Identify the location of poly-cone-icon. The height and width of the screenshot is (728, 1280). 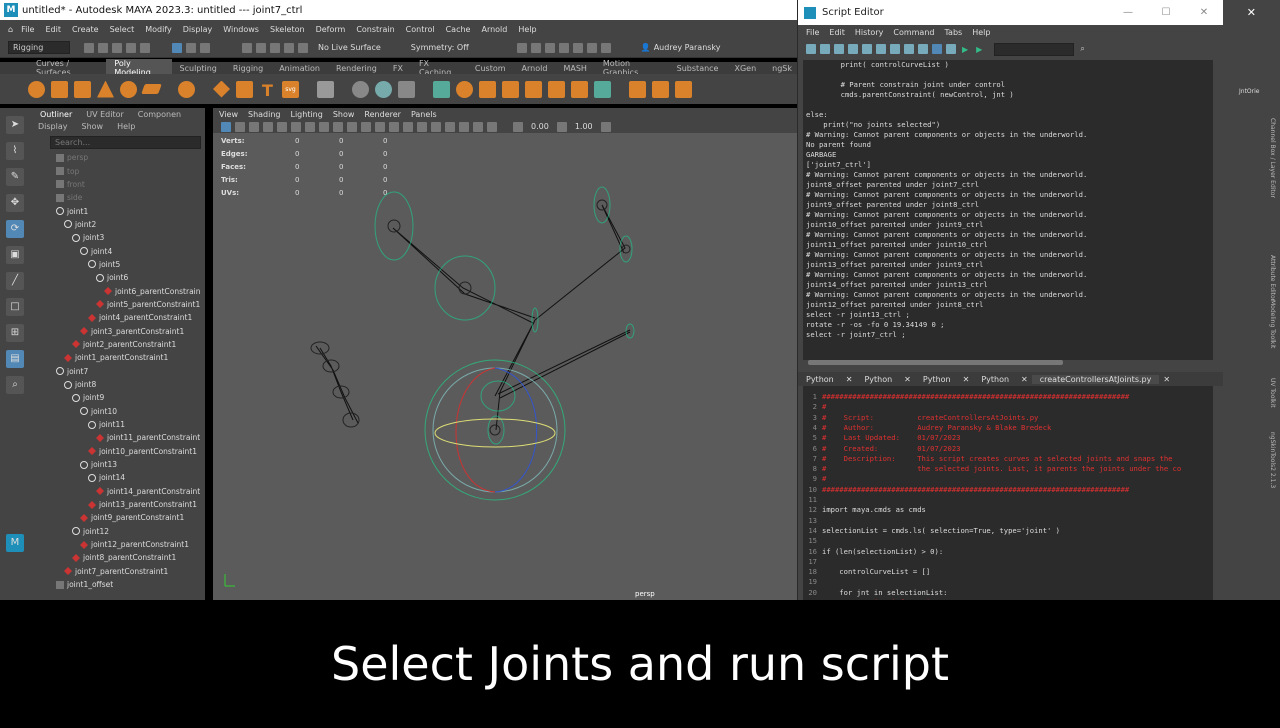
(105, 89).